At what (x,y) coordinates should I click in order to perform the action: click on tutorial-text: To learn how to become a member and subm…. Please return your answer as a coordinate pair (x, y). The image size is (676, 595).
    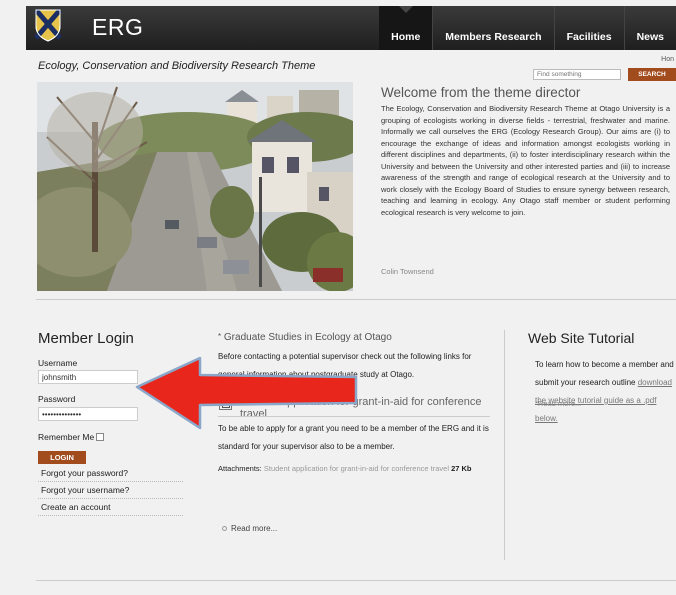
    Looking at the image, I should click on (605, 392).